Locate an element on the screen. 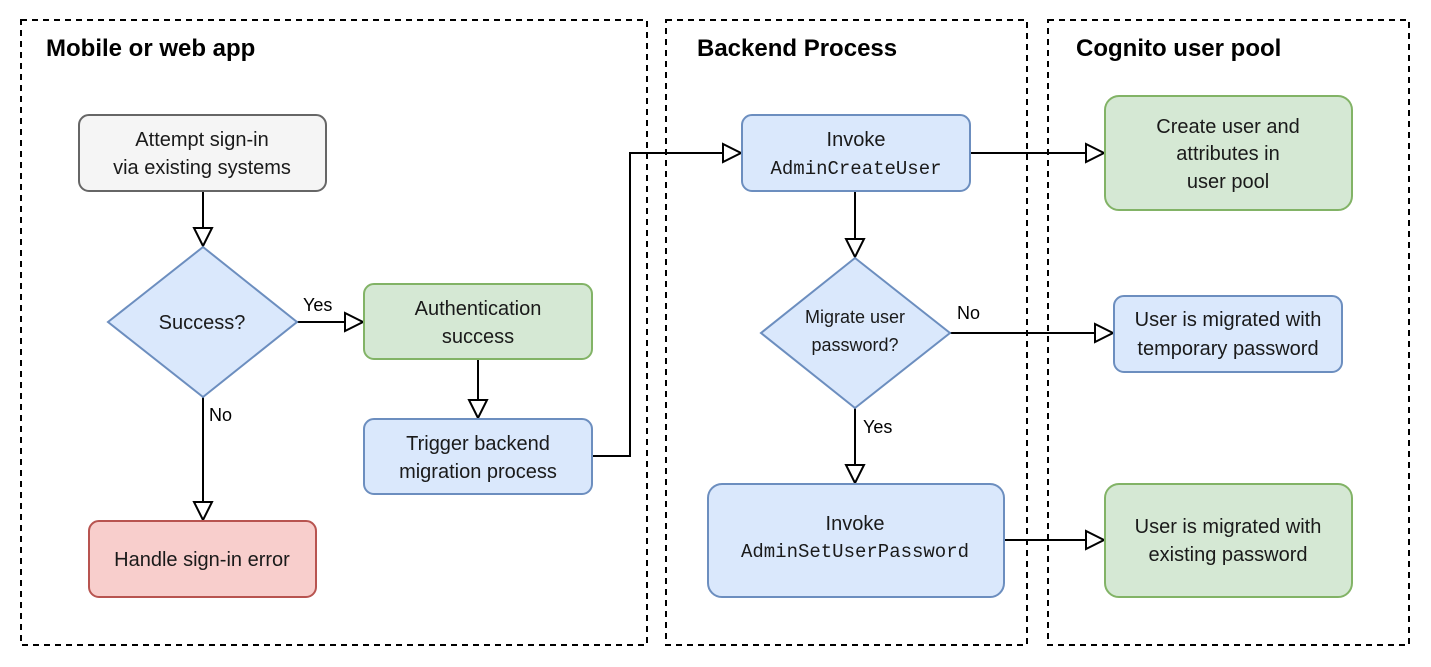 The width and height of the screenshot is (1431, 667). node-migrated-temporary-line1: User is migrated with is located at coordinates (1228, 320).